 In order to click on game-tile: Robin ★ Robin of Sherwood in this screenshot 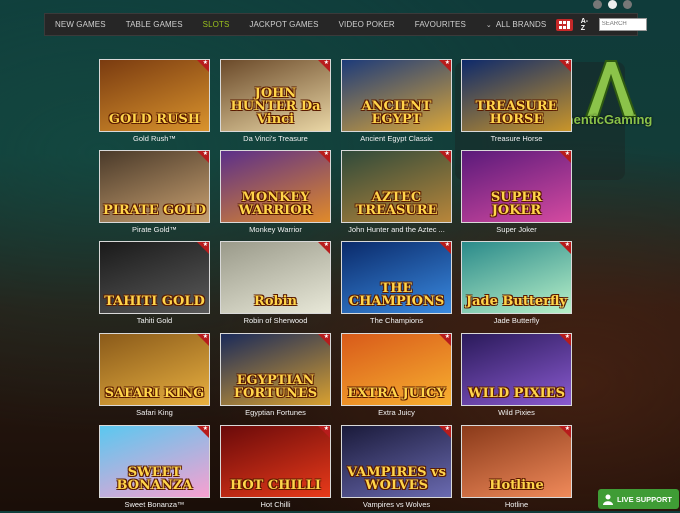, I will do `click(275, 285)`.